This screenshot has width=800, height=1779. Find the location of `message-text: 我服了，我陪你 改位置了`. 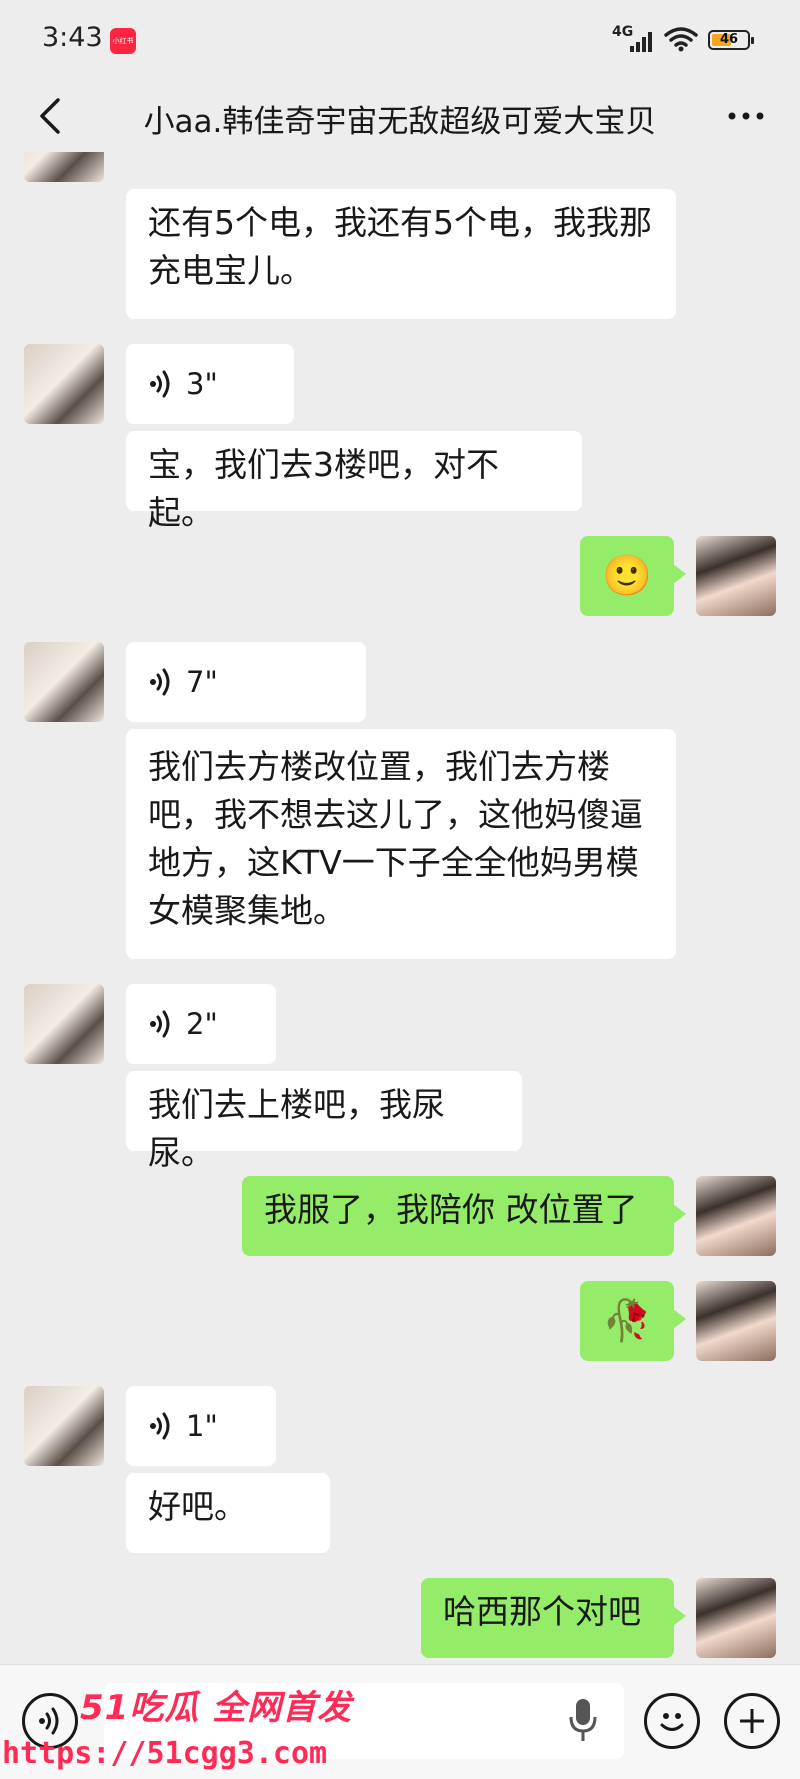

message-text: 我服了，我陪你 改位置了 is located at coordinates (451, 1209).